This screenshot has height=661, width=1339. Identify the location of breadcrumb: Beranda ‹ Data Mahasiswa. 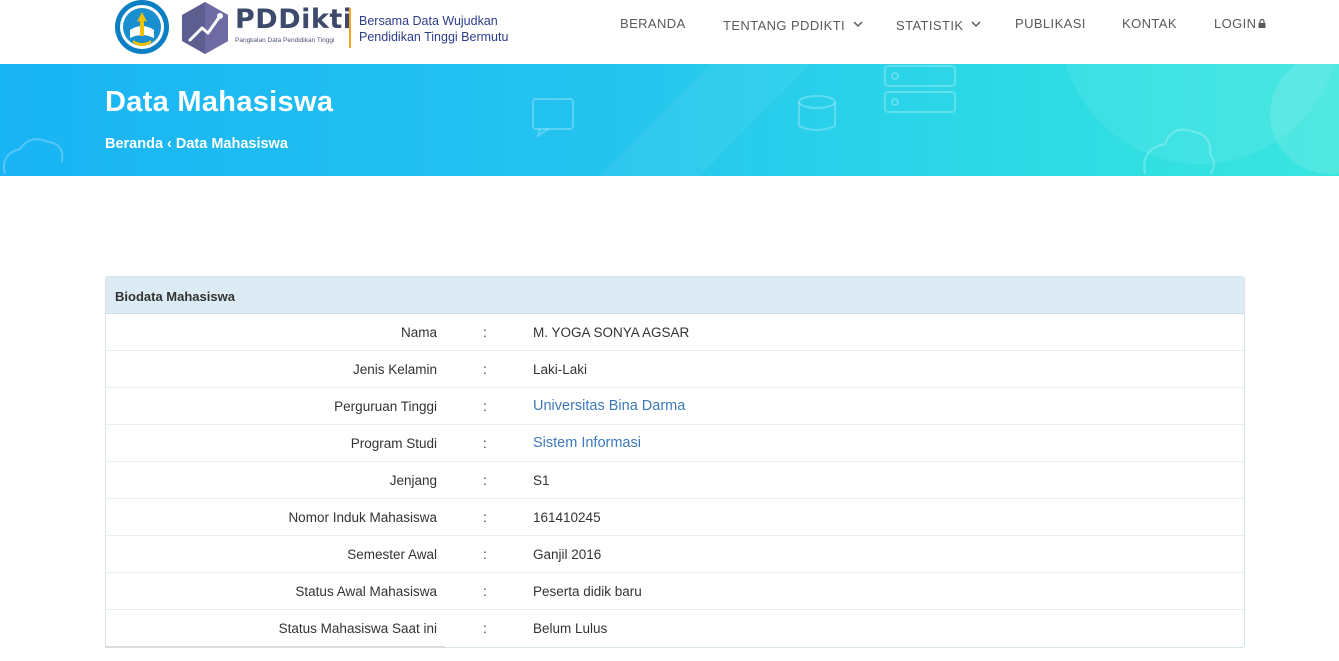
(196, 144).